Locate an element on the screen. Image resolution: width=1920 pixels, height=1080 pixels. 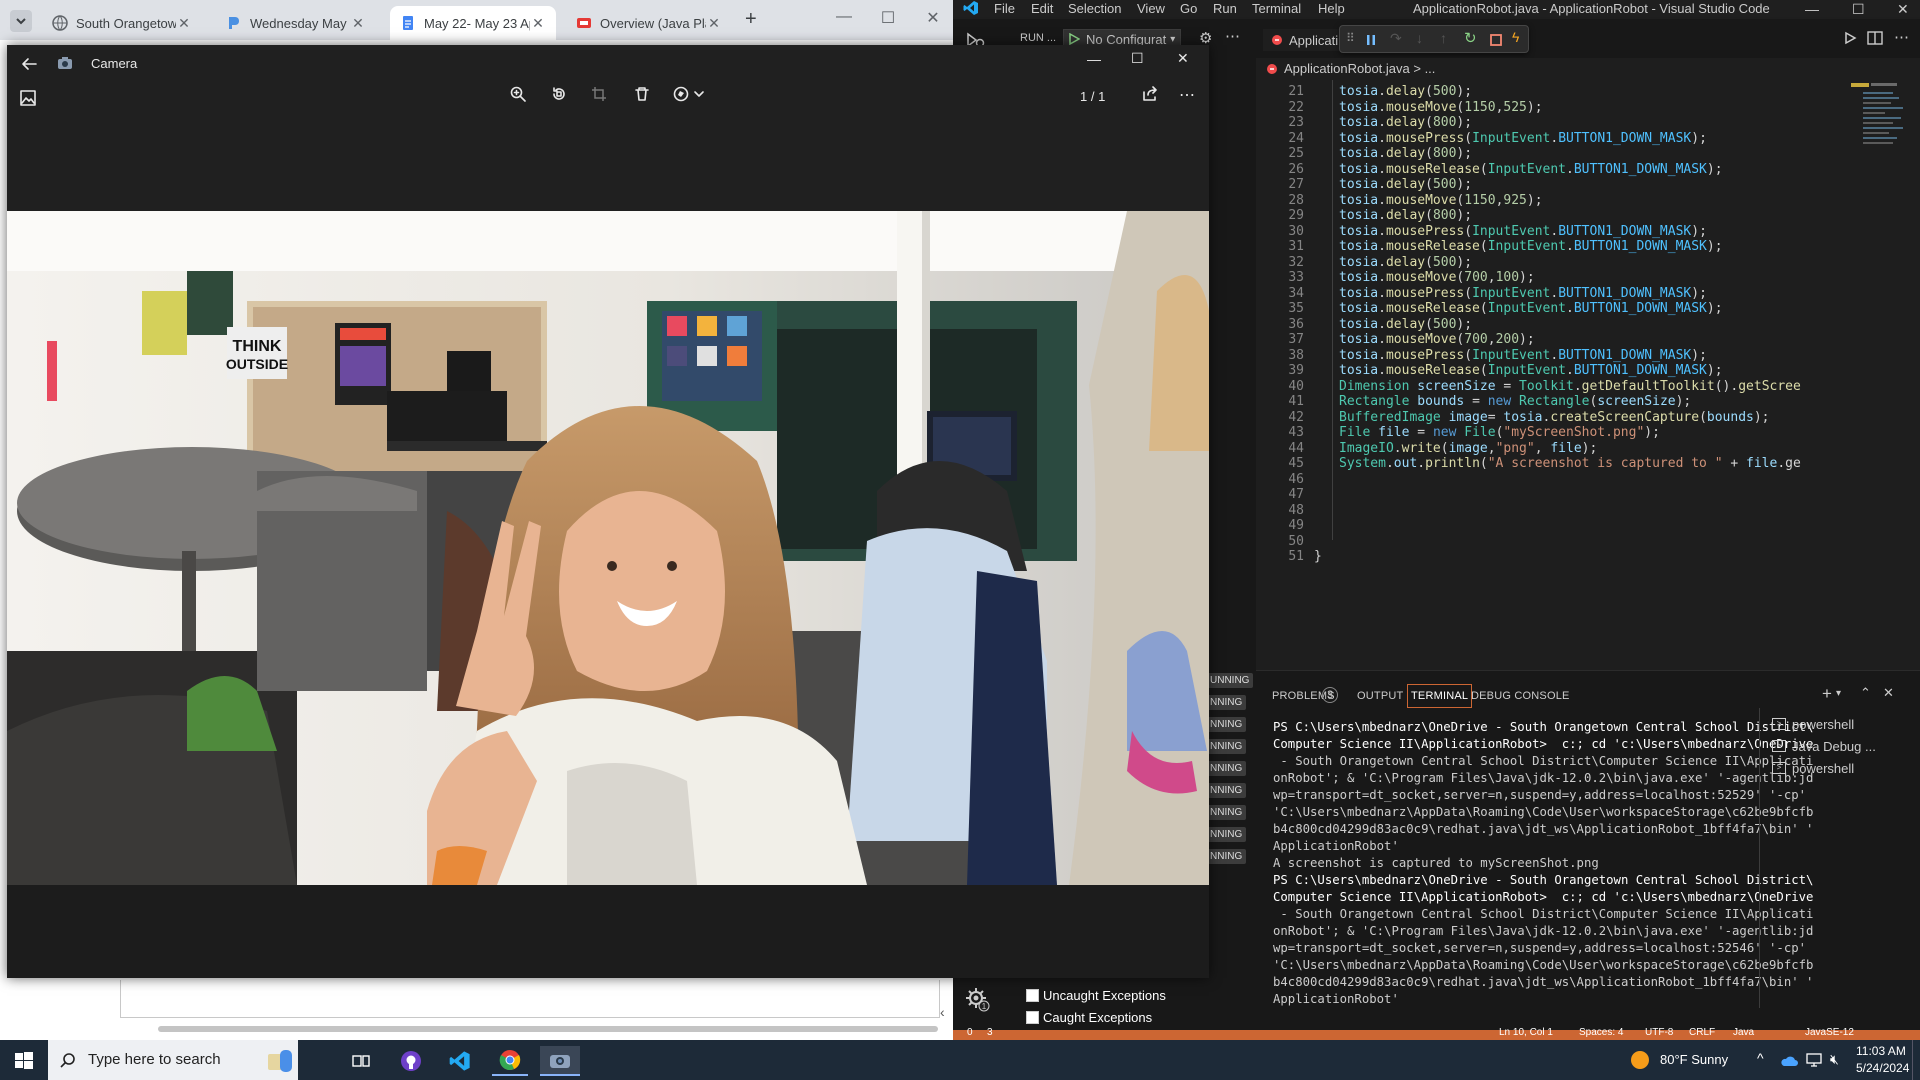
chevron-left-icon: ‹ is located at coordinates (947, 1012).